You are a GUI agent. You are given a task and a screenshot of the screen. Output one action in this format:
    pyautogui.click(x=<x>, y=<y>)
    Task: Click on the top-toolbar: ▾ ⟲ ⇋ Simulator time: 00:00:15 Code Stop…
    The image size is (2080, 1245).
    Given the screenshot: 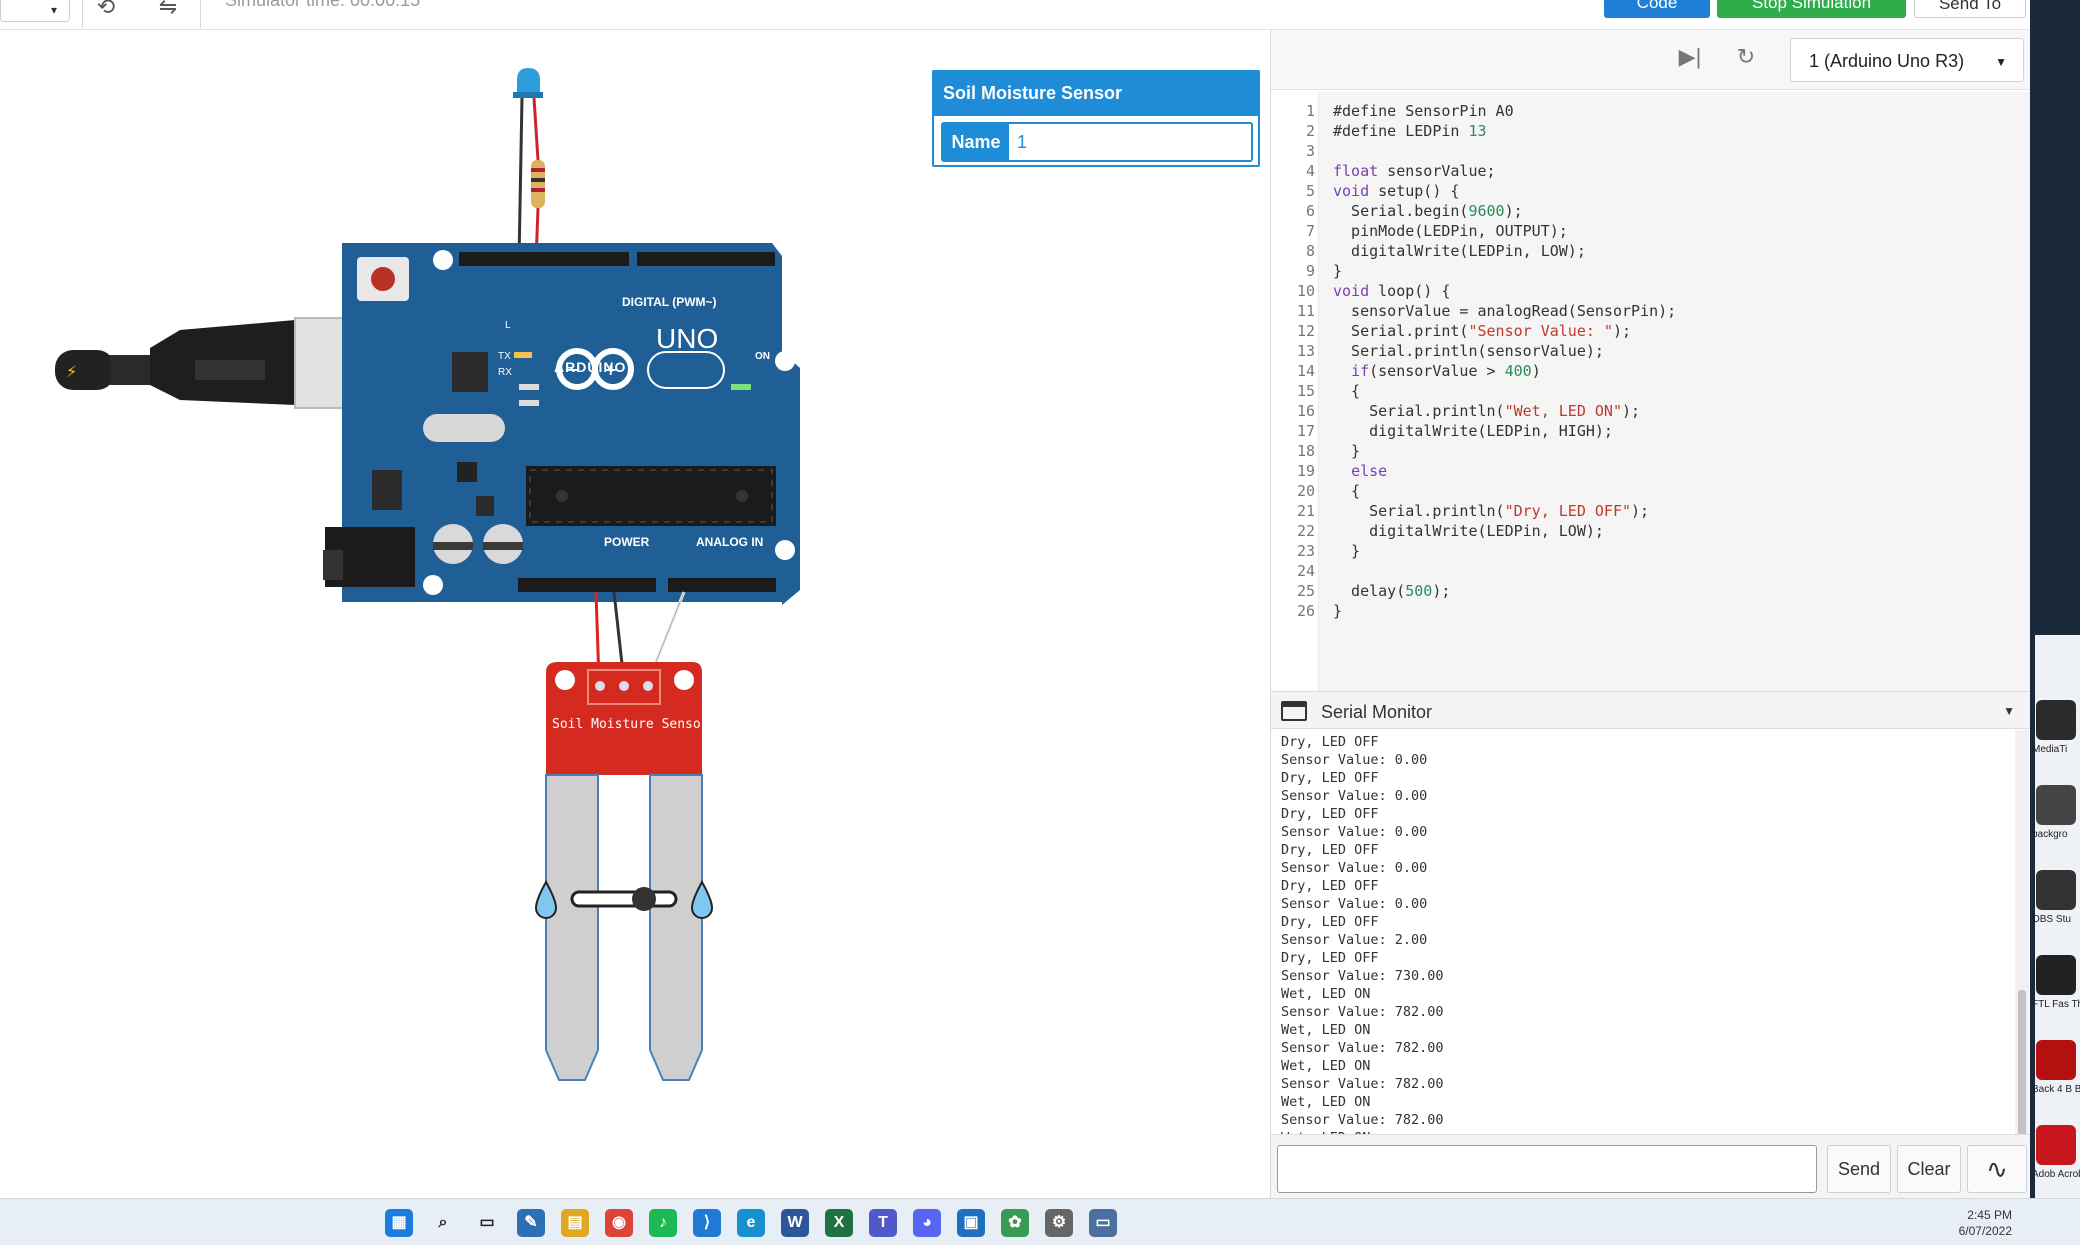 What is the action you would take?
    pyautogui.click(x=1015, y=15)
    